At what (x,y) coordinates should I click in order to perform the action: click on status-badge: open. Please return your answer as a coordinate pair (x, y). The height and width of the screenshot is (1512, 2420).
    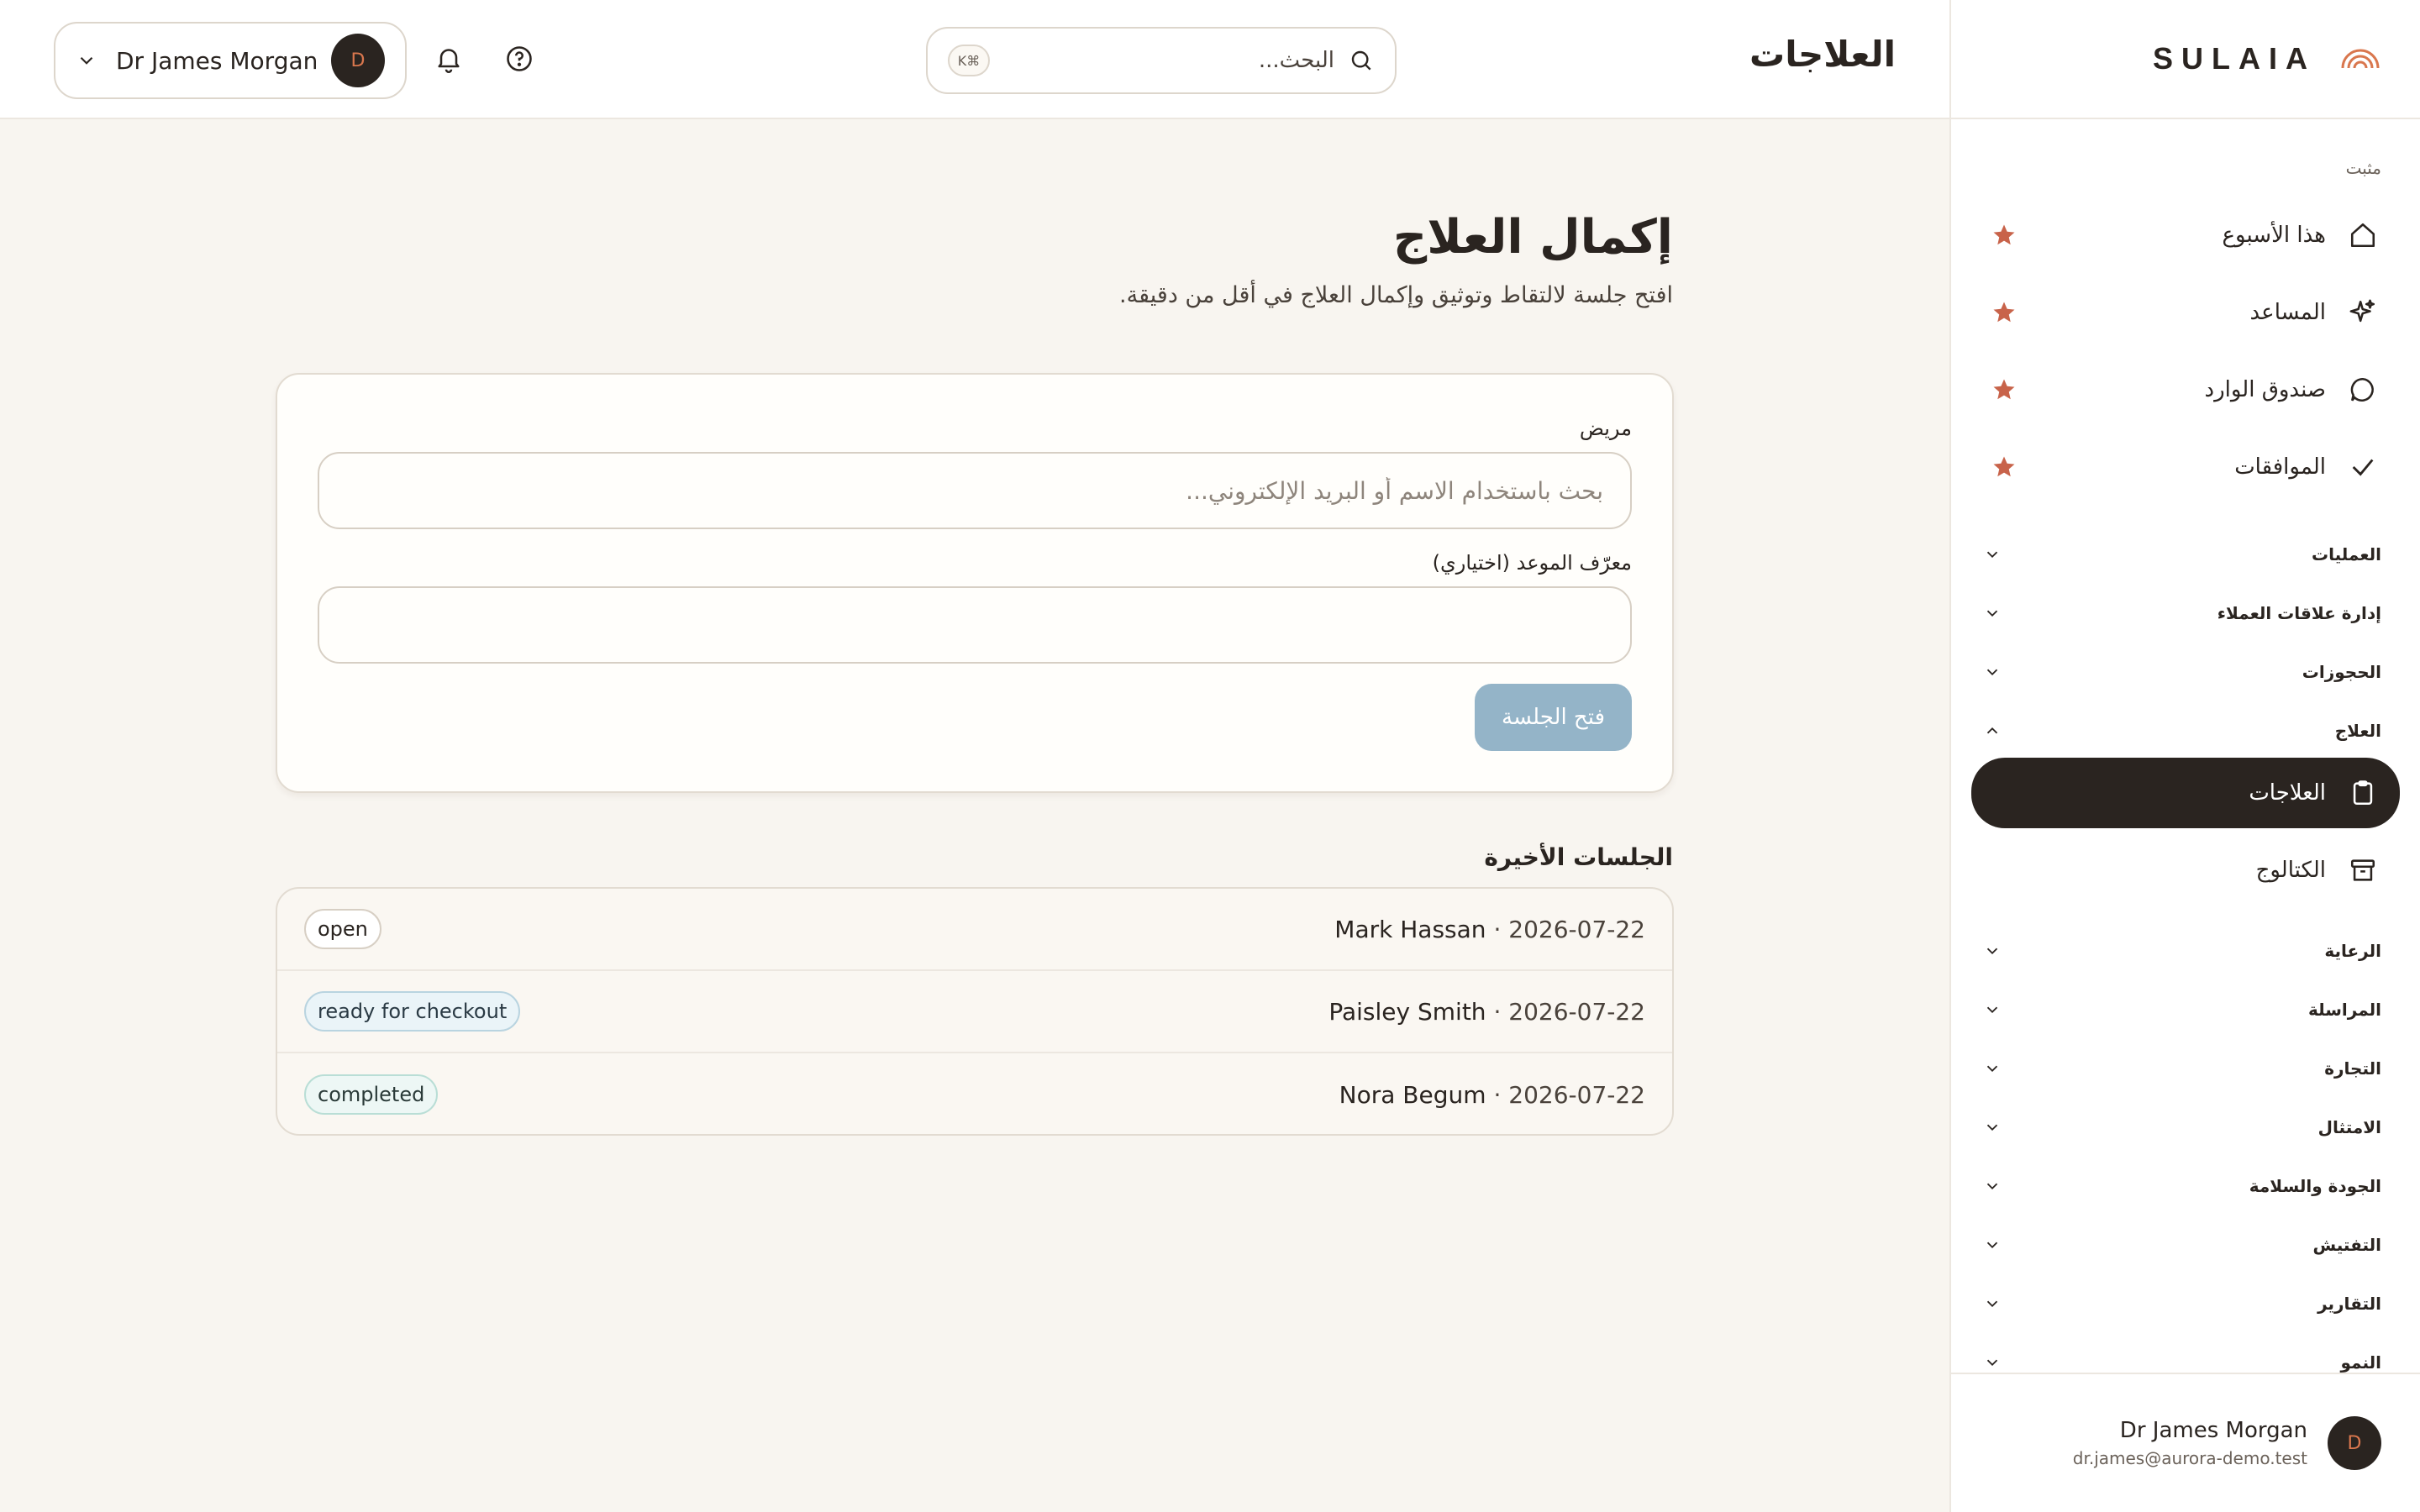
    Looking at the image, I should click on (342, 929).